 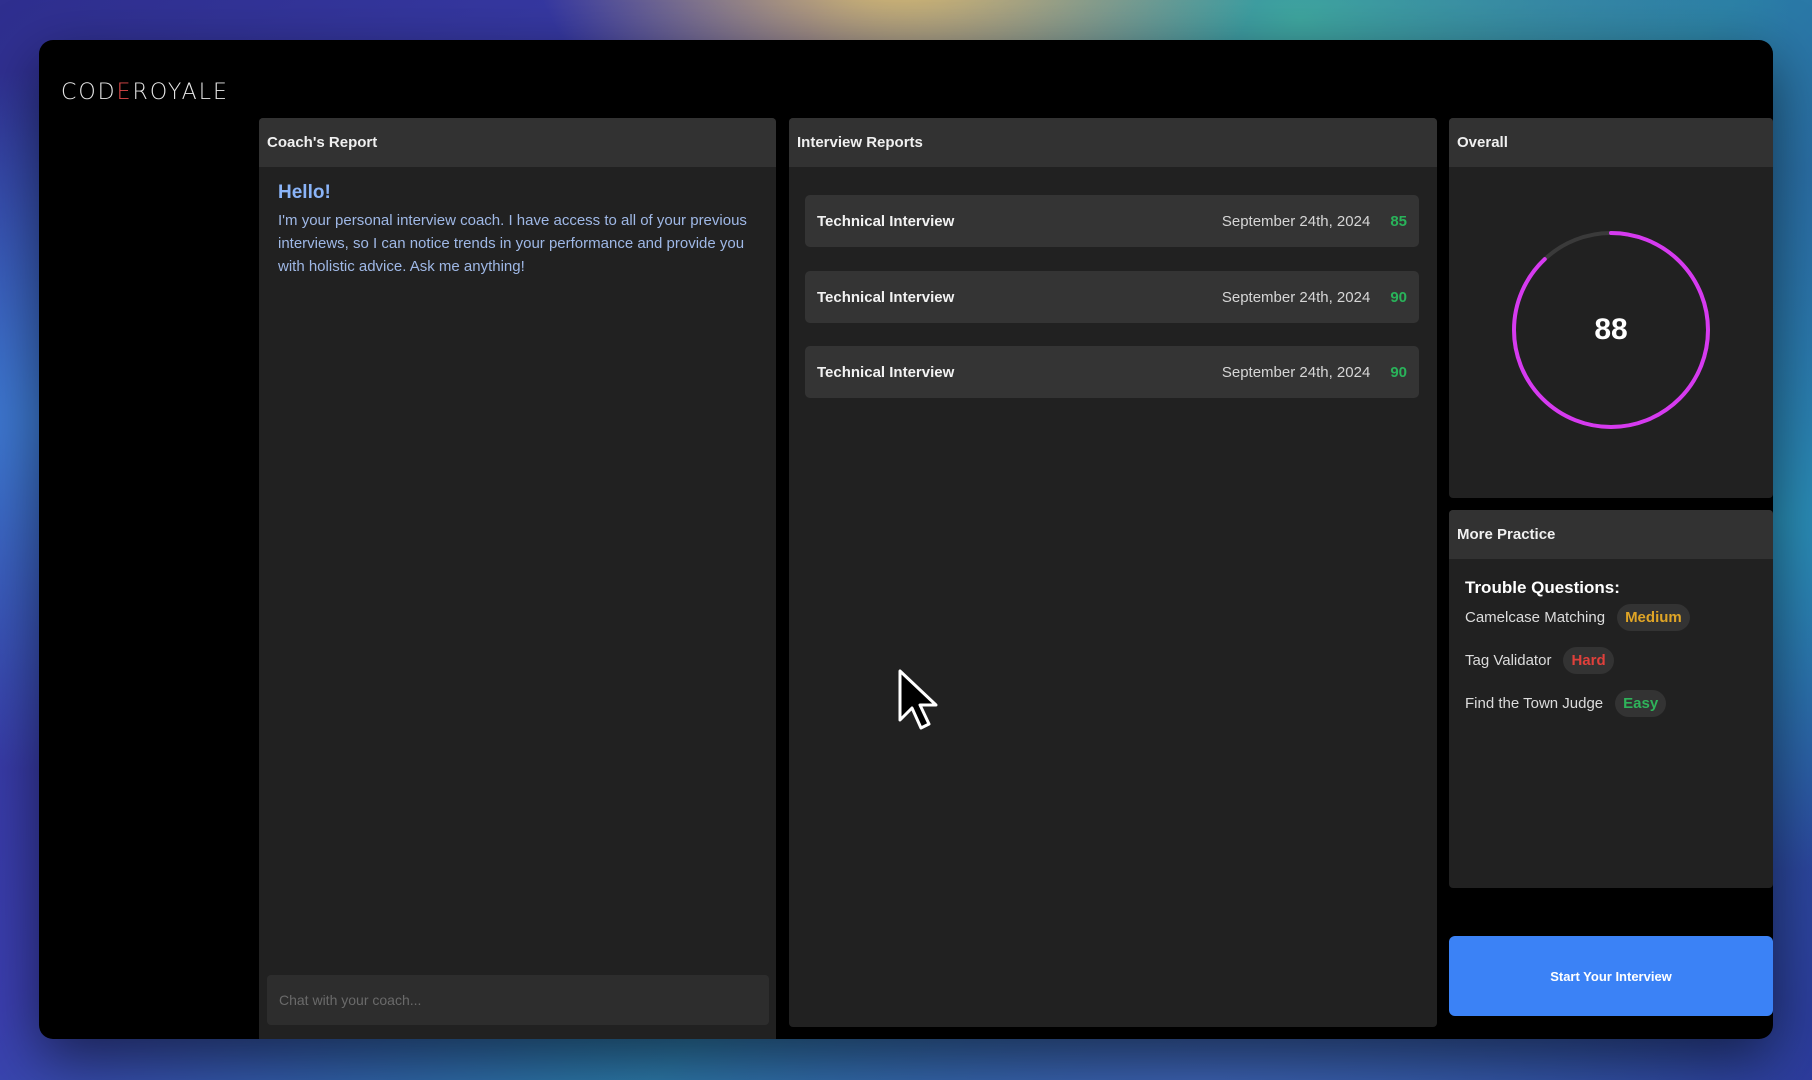 What do you see at coordinates (89, 92) in the screenshot?
I see `logo-text-start: COD` at bounding box center [89, 92].